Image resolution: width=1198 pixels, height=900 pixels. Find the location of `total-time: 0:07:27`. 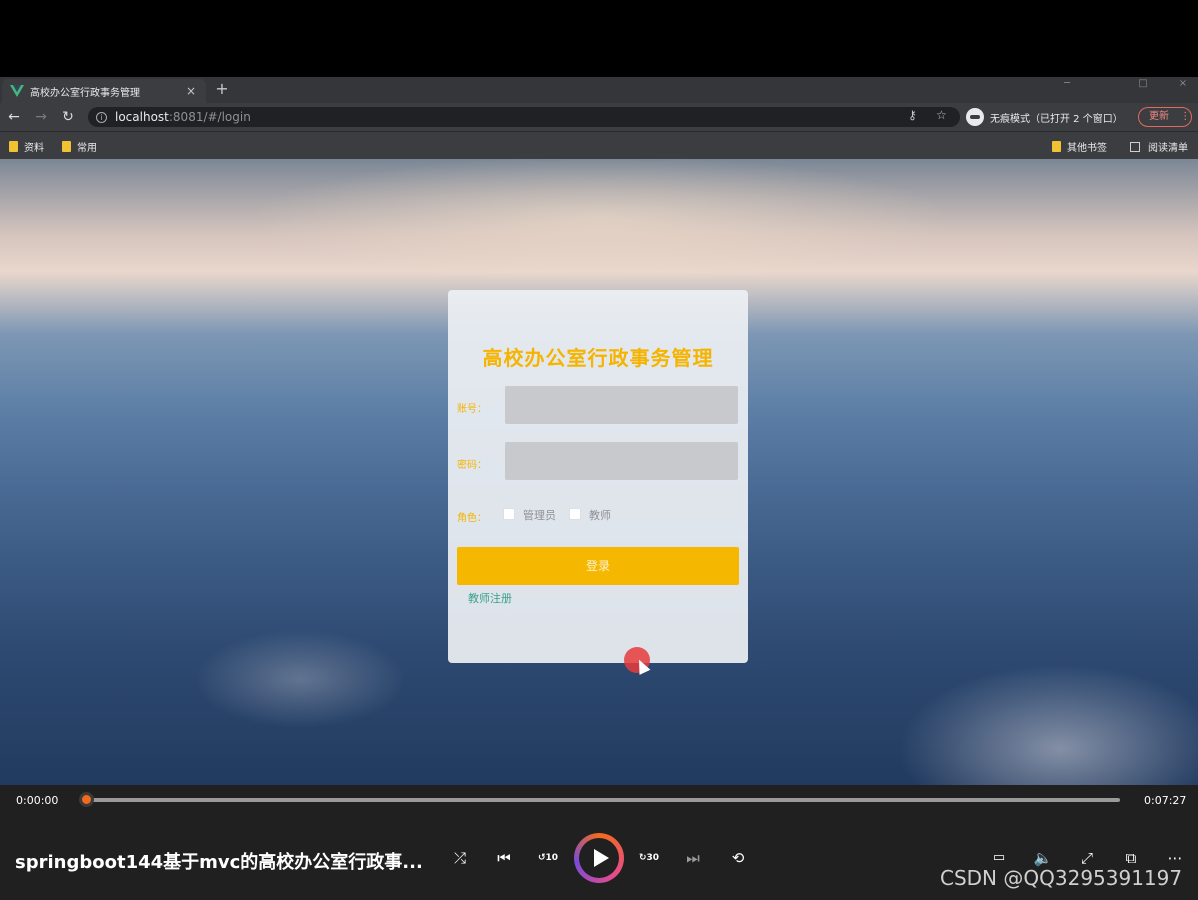

total-time: 0:07:27 is located at coordinates (1165, 800).